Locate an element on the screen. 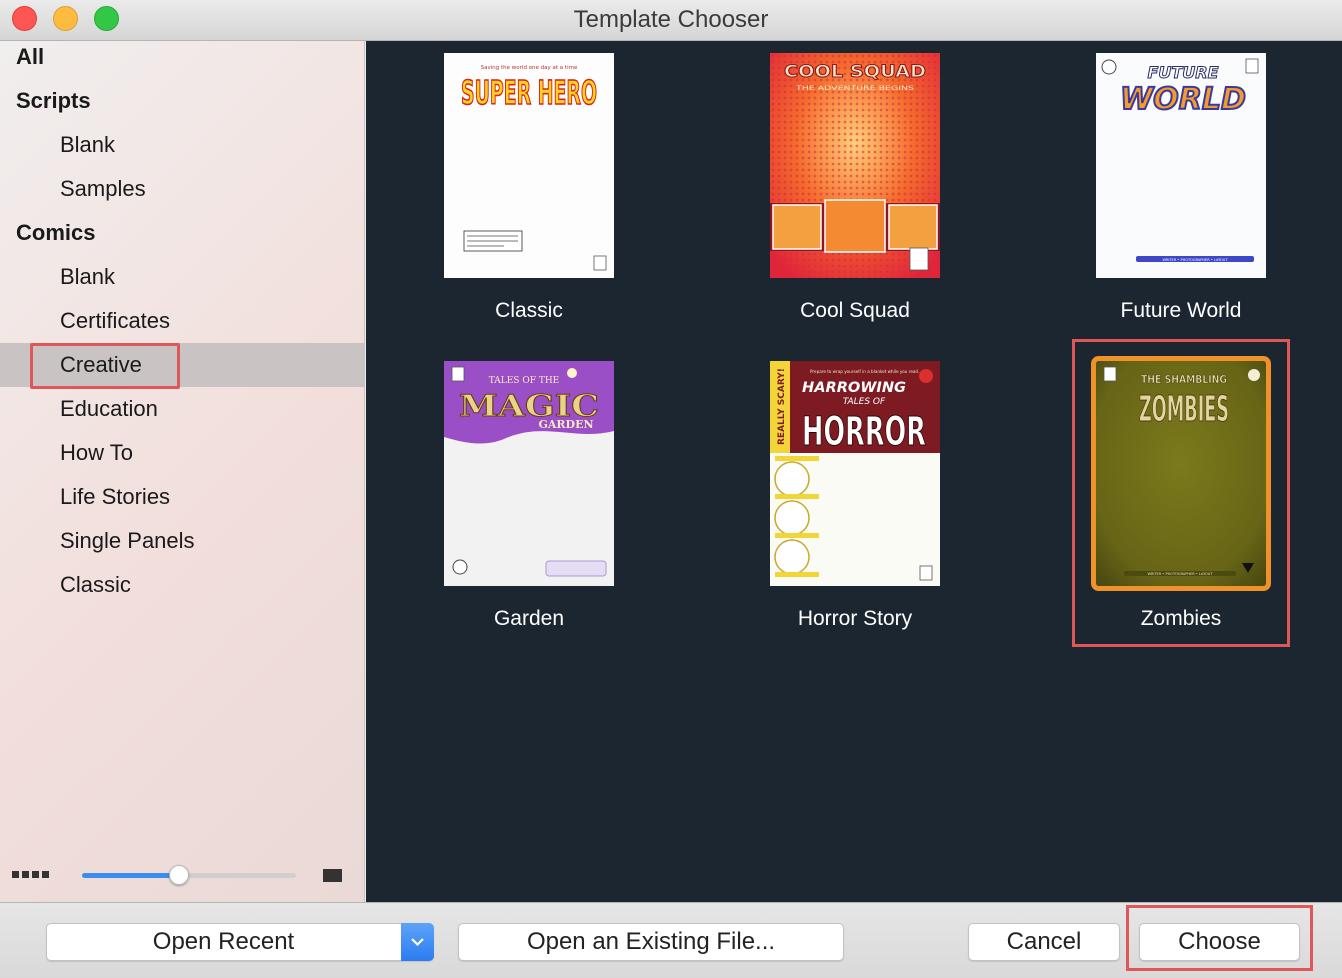 The image size is (1342, 978). cancel-button: Cancel is located at coordinates (1044, 942).